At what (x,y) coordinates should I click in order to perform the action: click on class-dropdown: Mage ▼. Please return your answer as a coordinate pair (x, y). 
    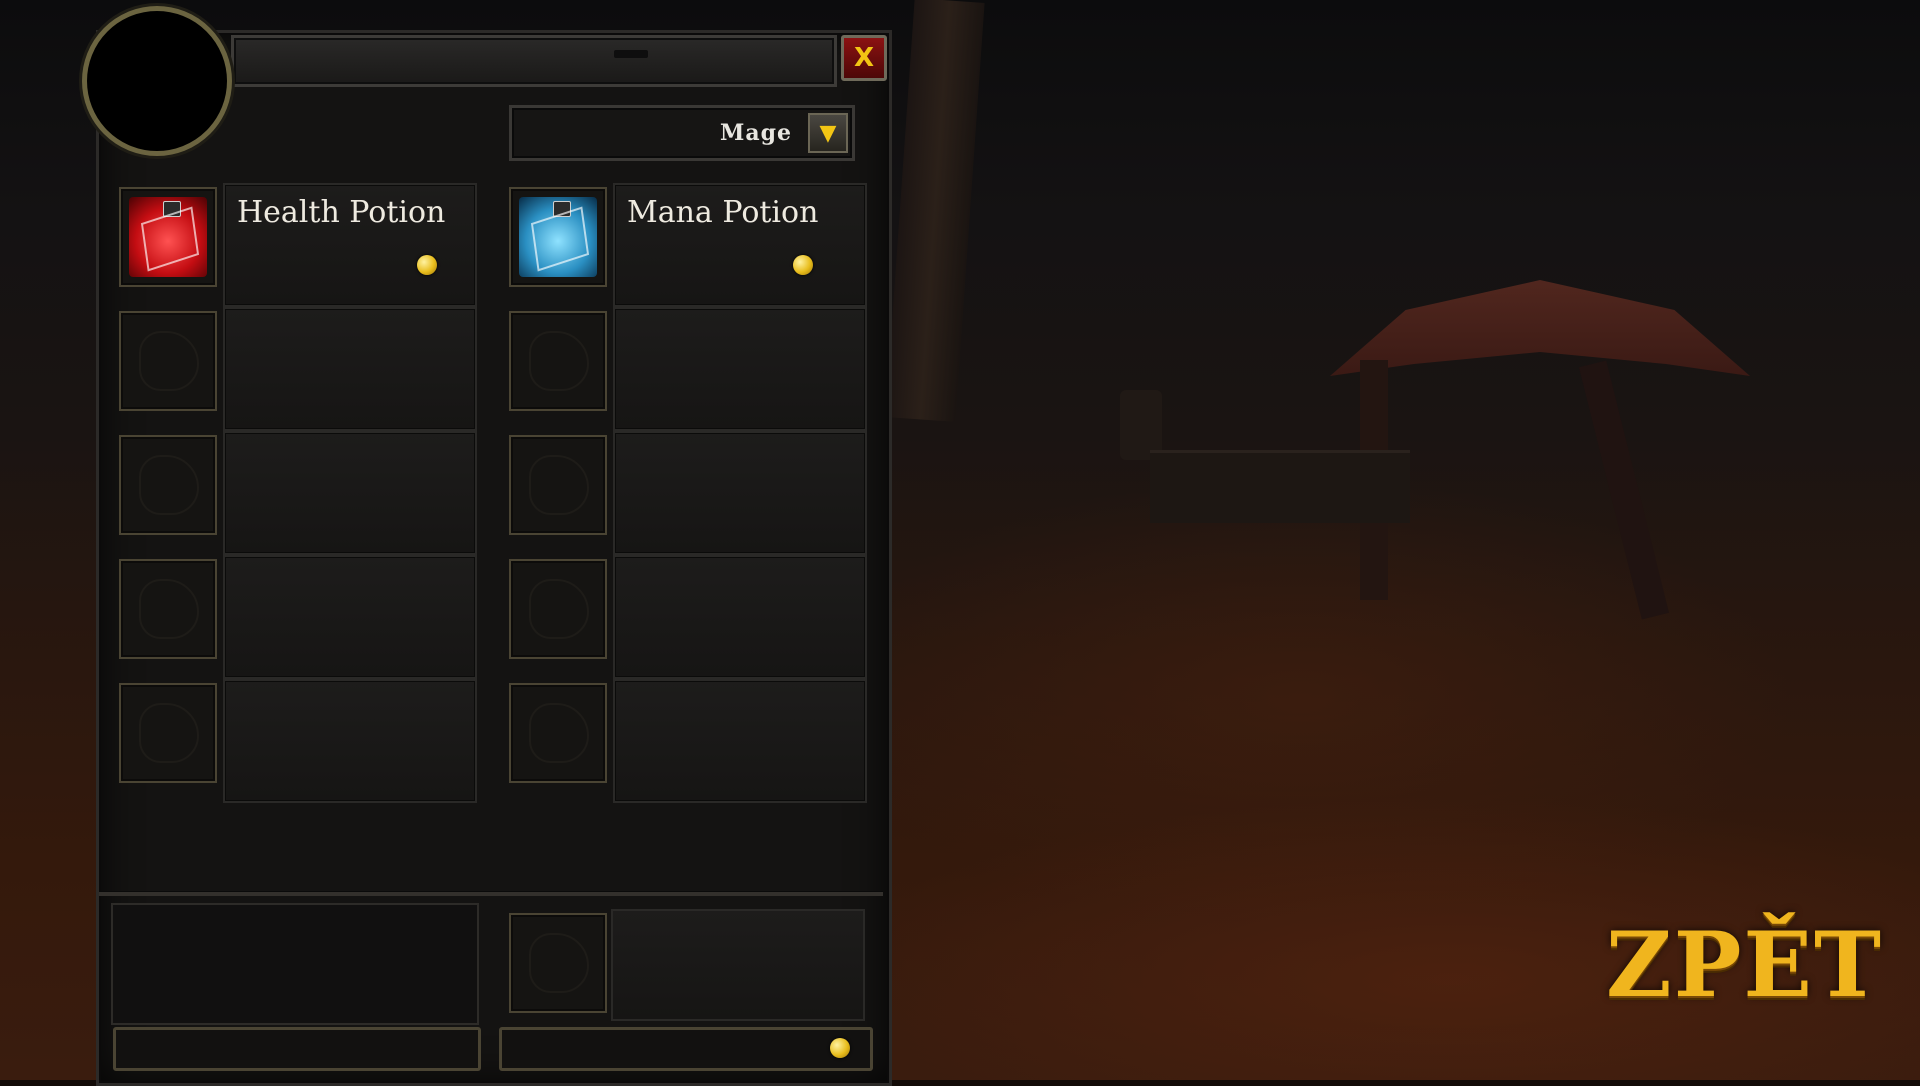
    Looking at the image, I should click on (682, 133).